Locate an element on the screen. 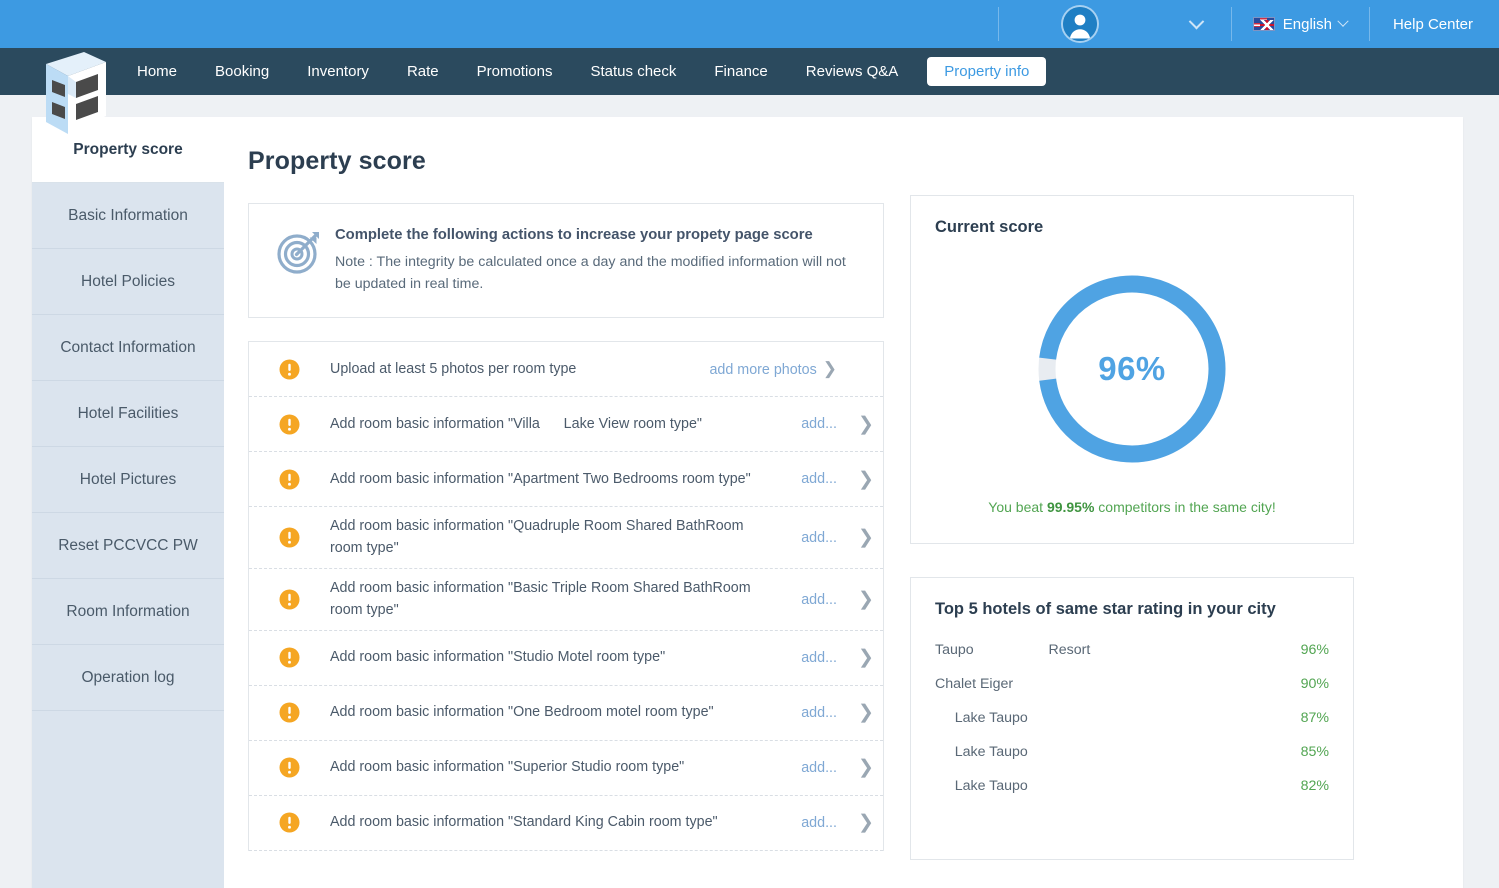  account-dropdown-toggle is located at coordinates (1197, 24).